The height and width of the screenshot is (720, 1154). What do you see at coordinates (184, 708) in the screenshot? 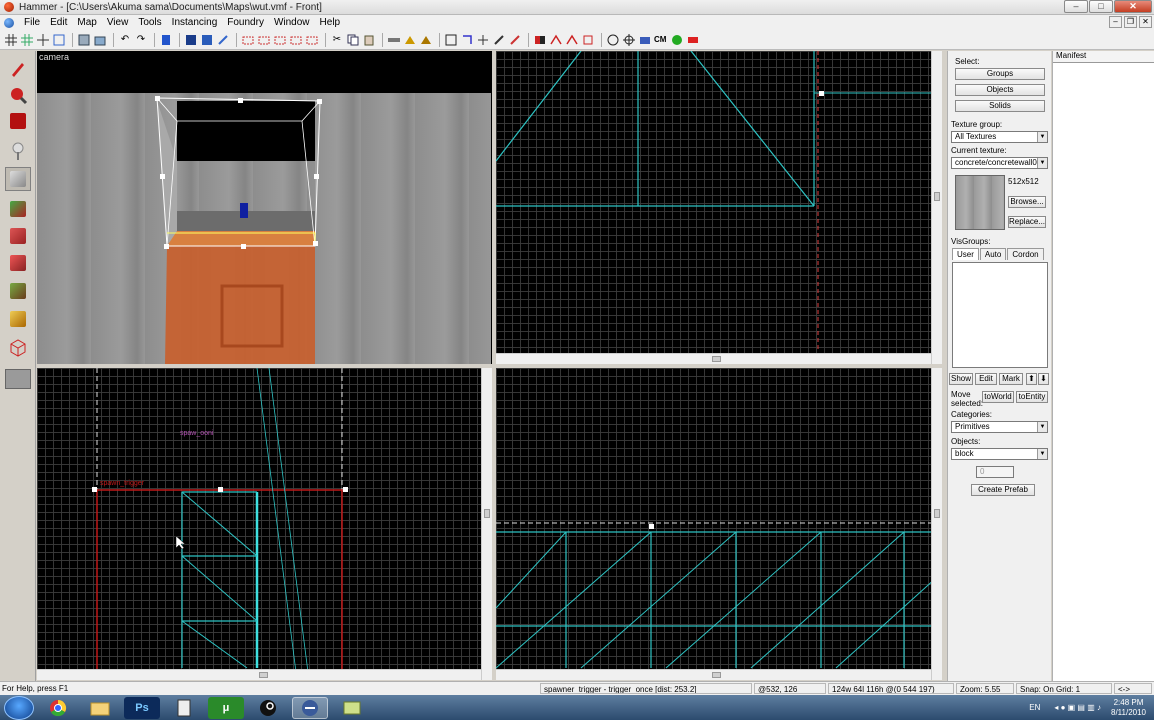
I see `script-icon` at bounding box center [184, 708].